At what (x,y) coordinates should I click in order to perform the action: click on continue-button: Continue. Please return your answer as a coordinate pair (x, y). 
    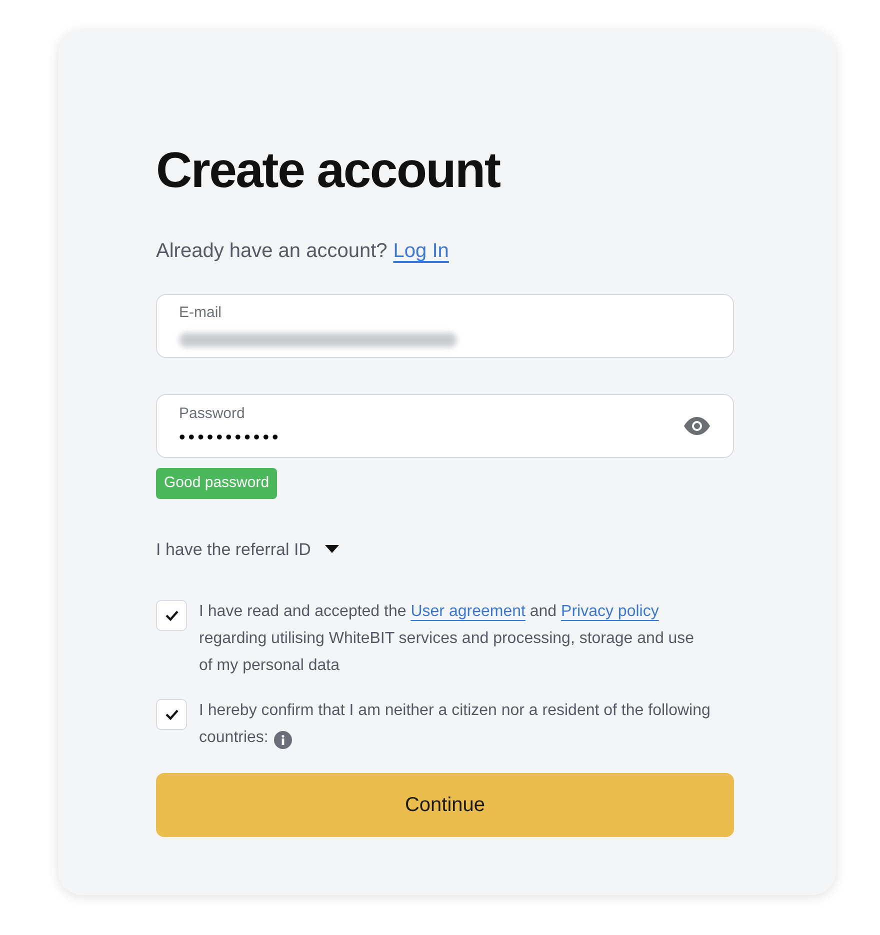
    Looking at the image, I should click on (445, 805).